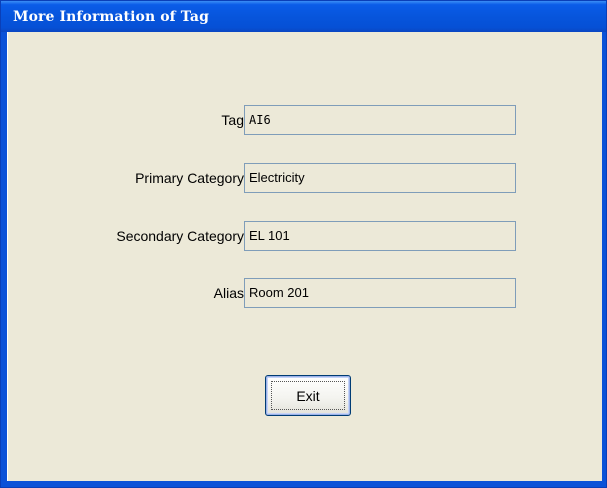 The width and height of the screenshot is (607, 488). Describe the element at coordinates (232, 120) in the screenshot. I see `tag-label: Tag` at that location.